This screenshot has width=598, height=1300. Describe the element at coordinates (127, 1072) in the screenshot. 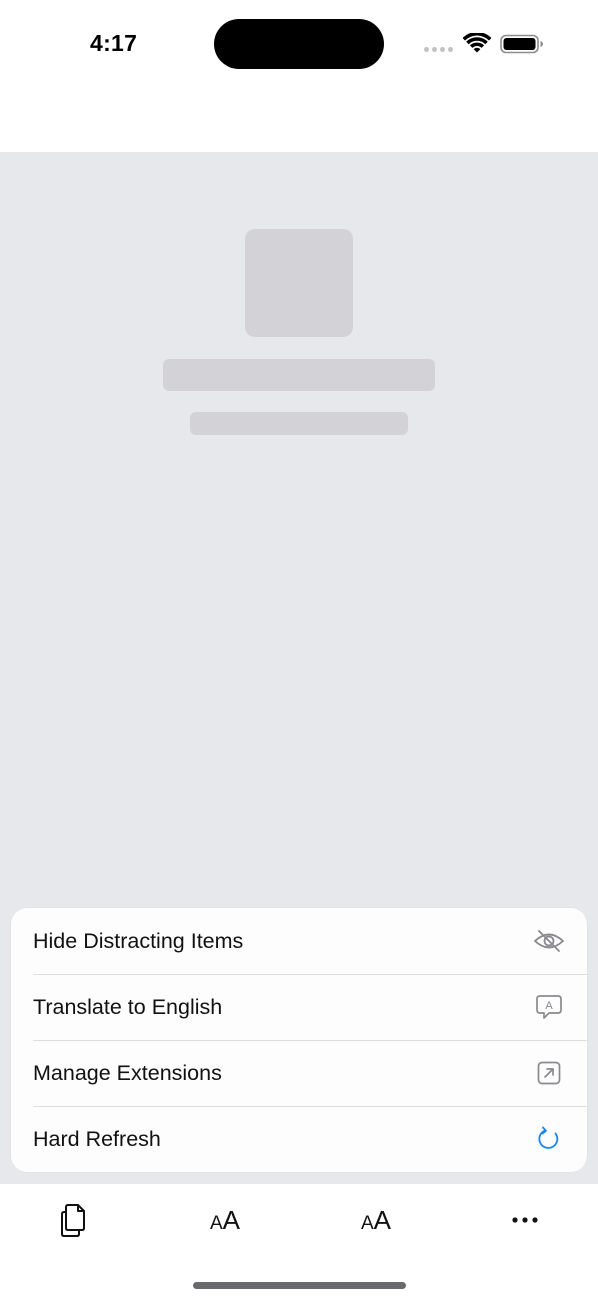

I see `menu-item-label: Manage Extensions` at that location.